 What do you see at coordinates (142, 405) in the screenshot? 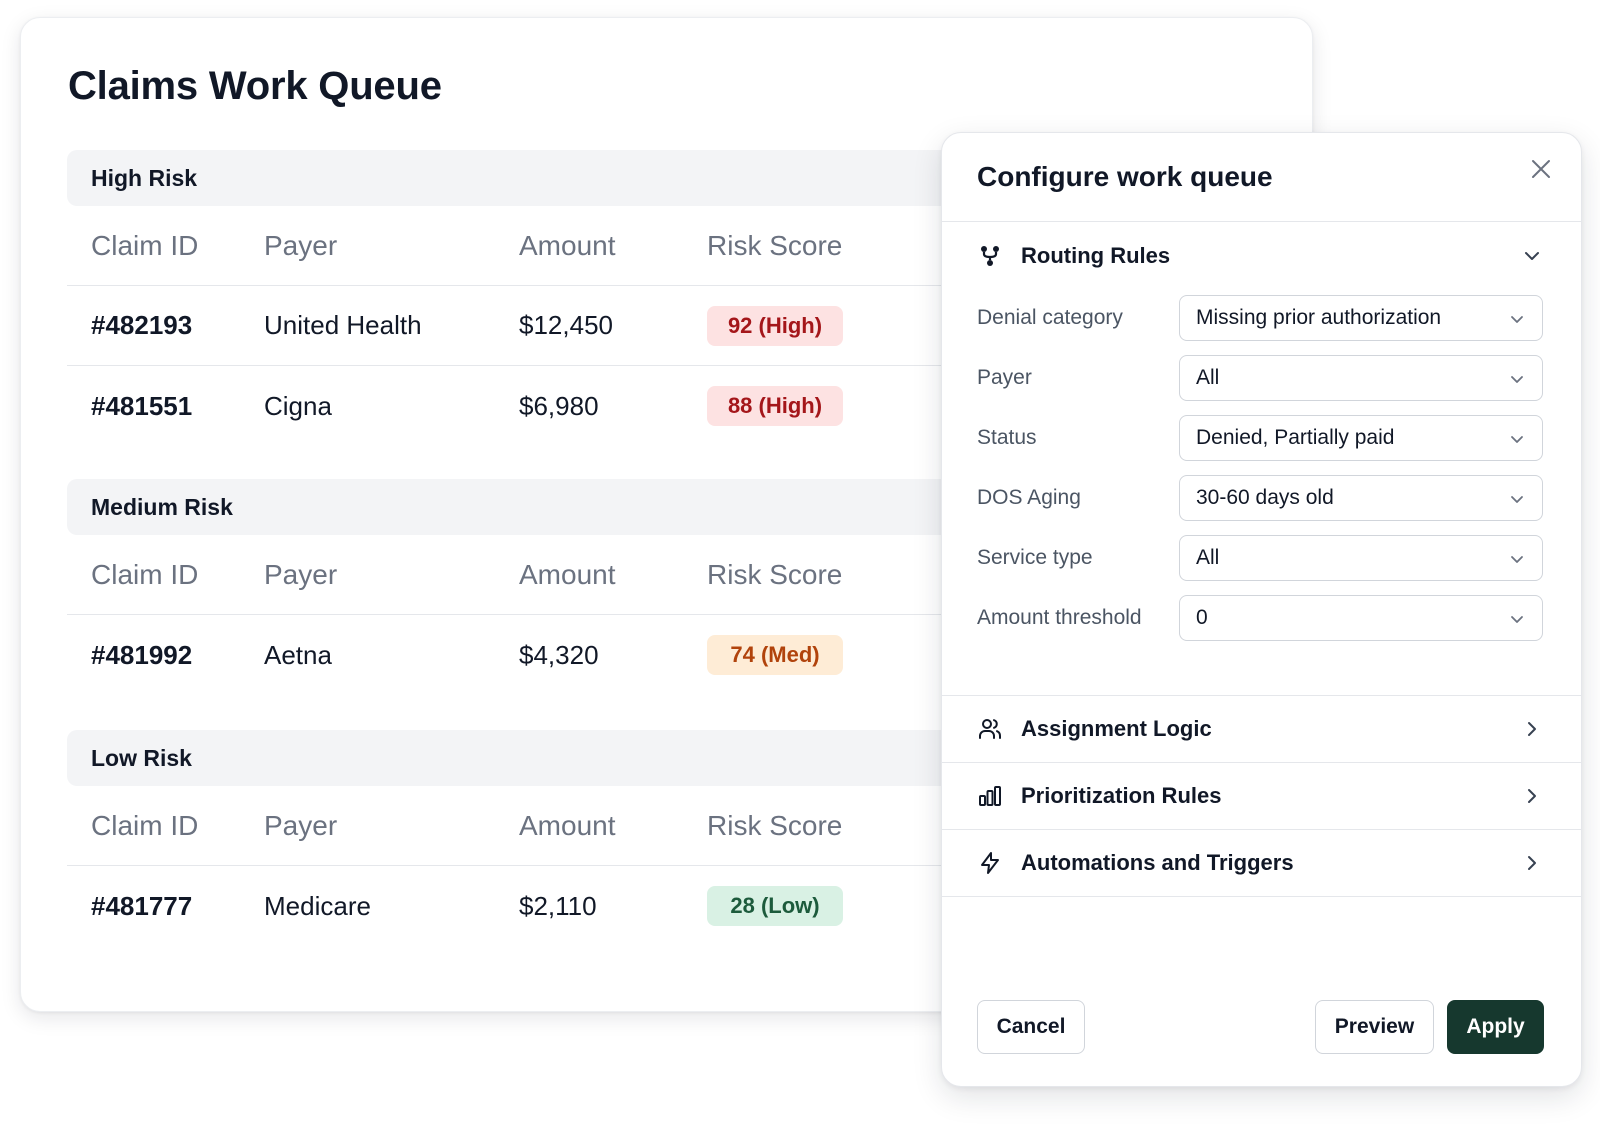
I see `claim-id: #481551` at bounding box center [142, 405].